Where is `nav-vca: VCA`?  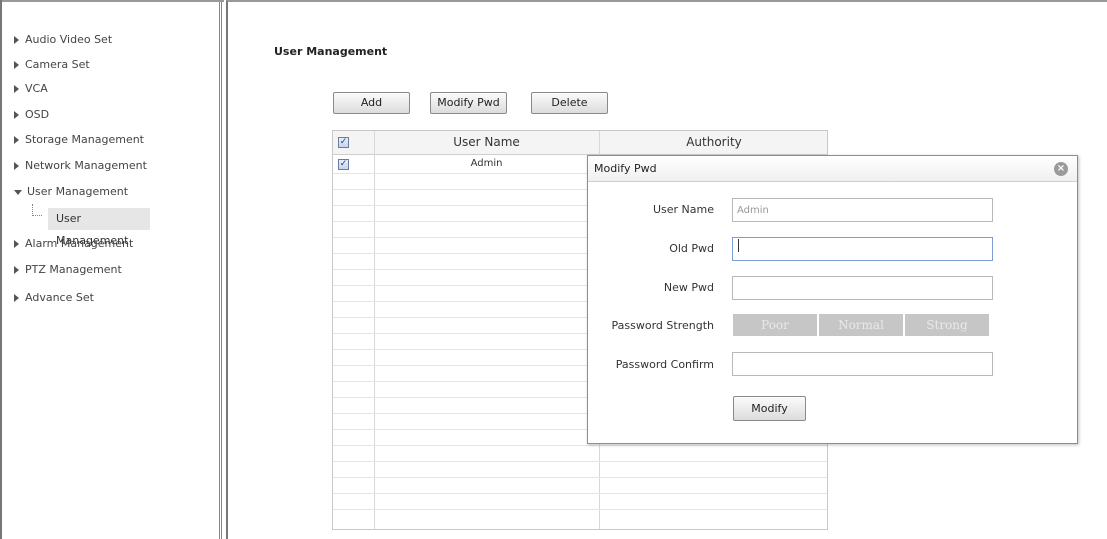
nav-vca: VCA is located at coordinates (31, 89).